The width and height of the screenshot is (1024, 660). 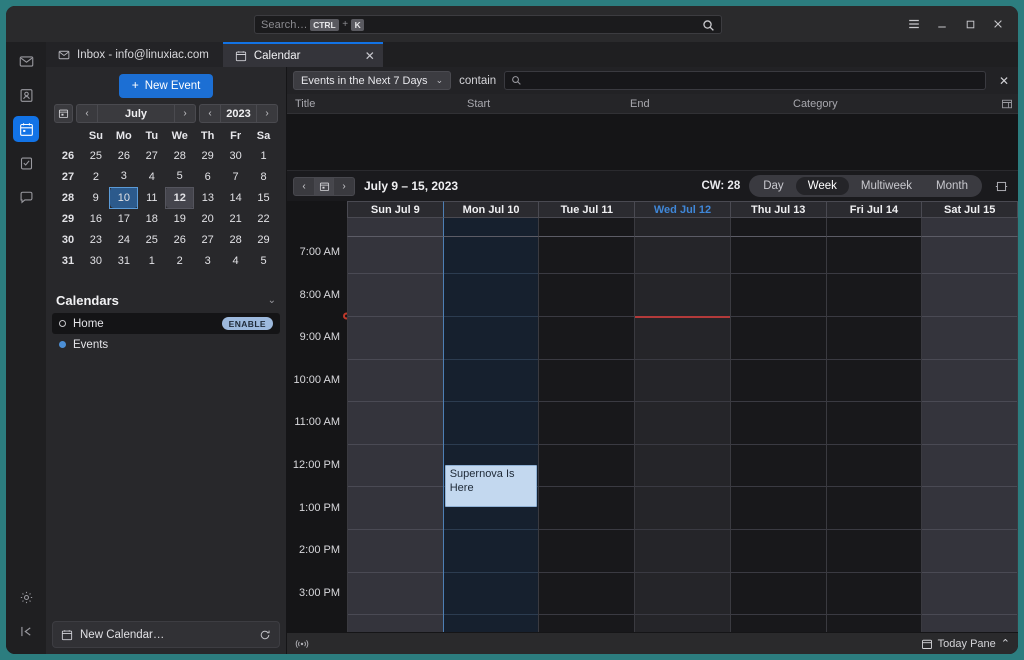 I want to click on tasks-icon, so click(x=26, y=163).